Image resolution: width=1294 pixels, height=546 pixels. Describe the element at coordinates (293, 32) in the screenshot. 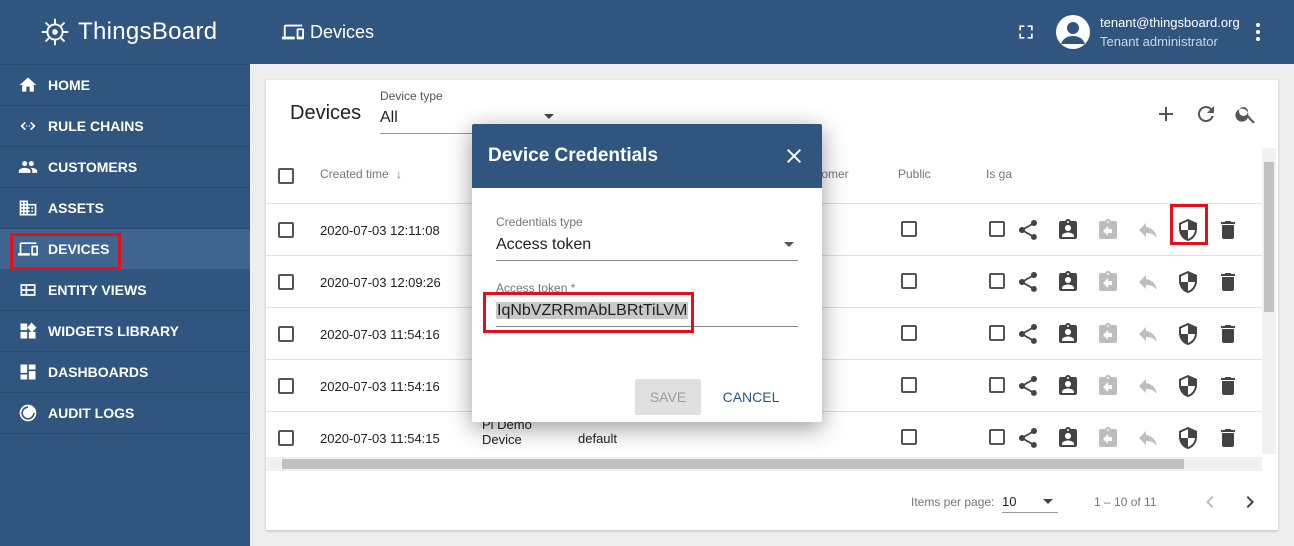

I see `devices-icon` at that location.